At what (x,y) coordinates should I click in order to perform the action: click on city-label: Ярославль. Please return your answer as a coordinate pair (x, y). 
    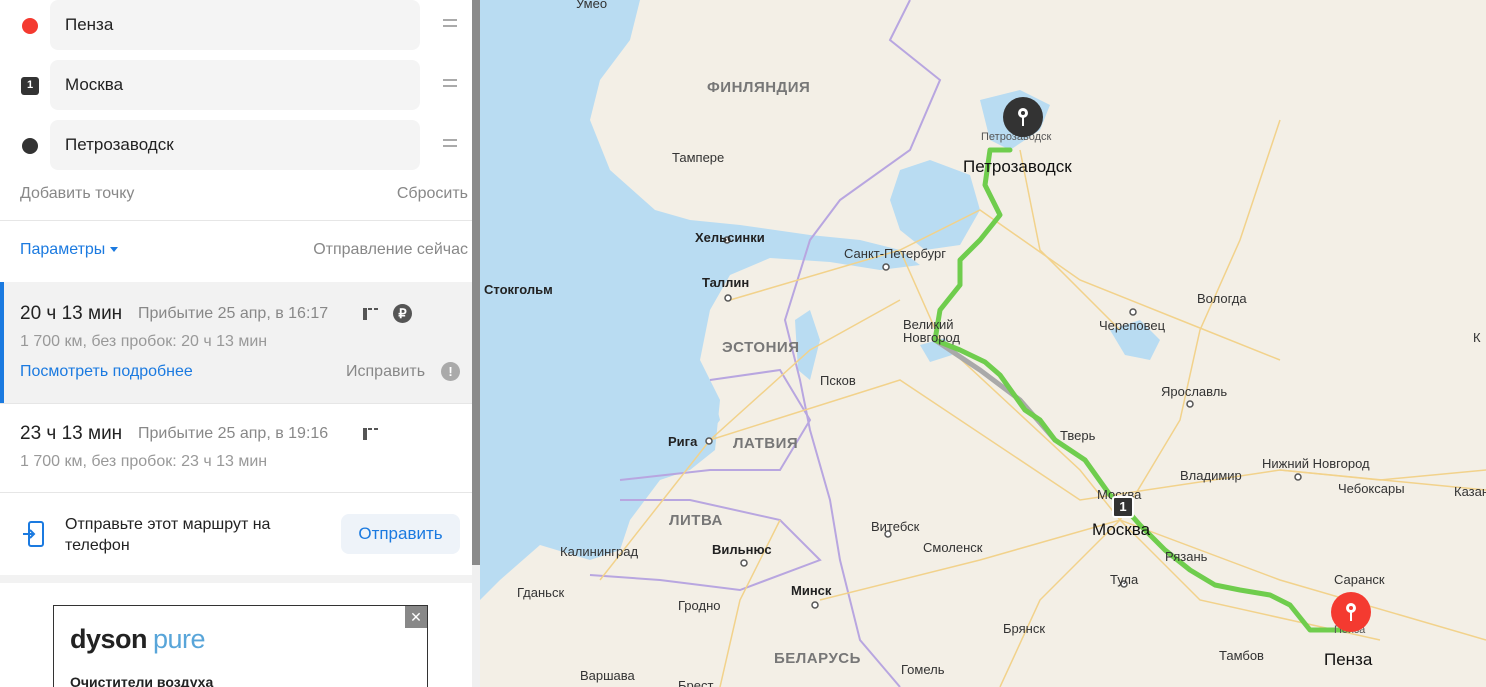
    Looking at the image, I should click on (1194, 391).